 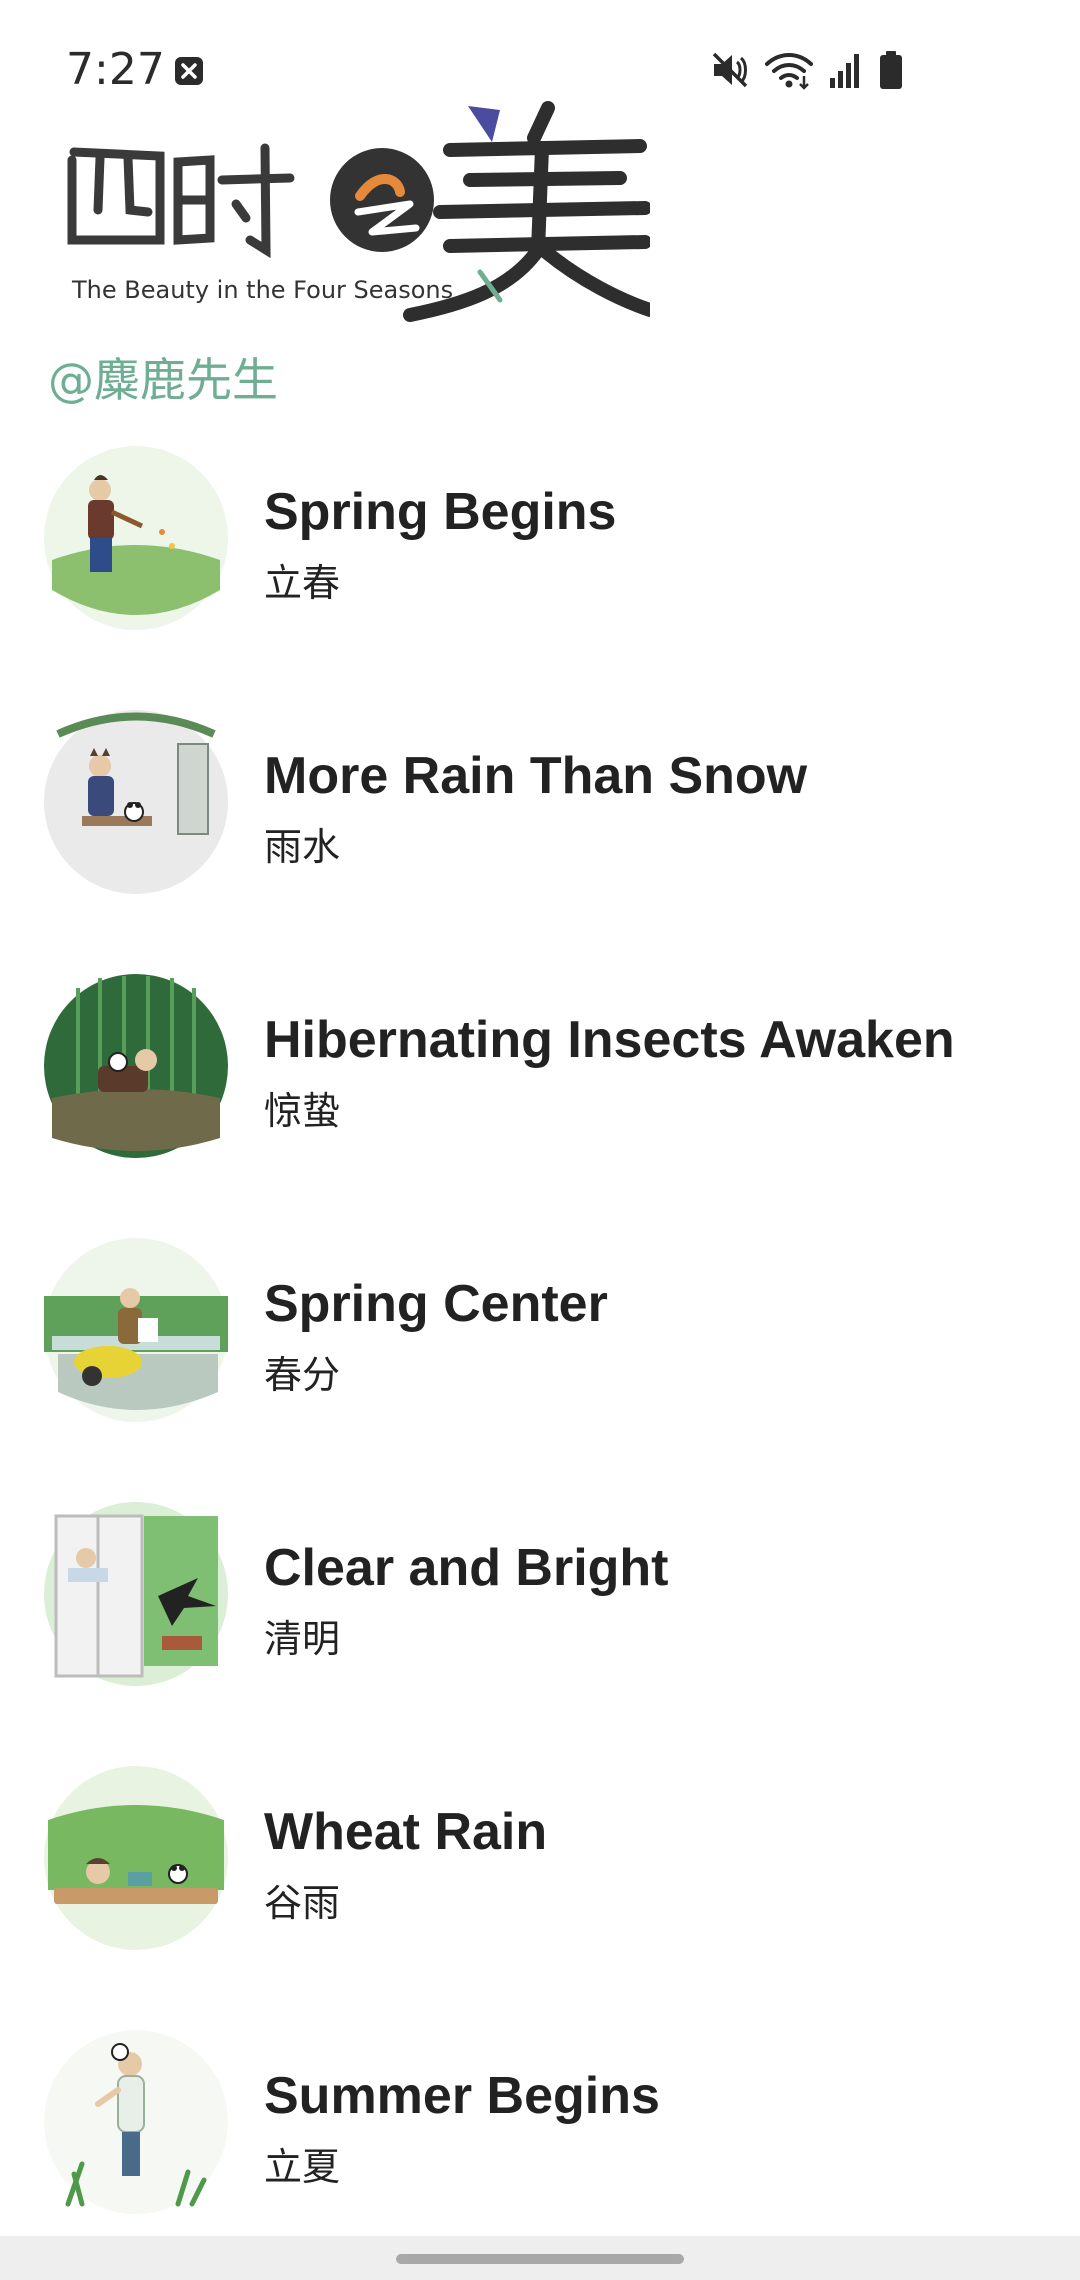 What do you see at coordinates (302, 847) in the screenshot?
I see `item-subtitle: 雨水` at bounding box center [302, 847].